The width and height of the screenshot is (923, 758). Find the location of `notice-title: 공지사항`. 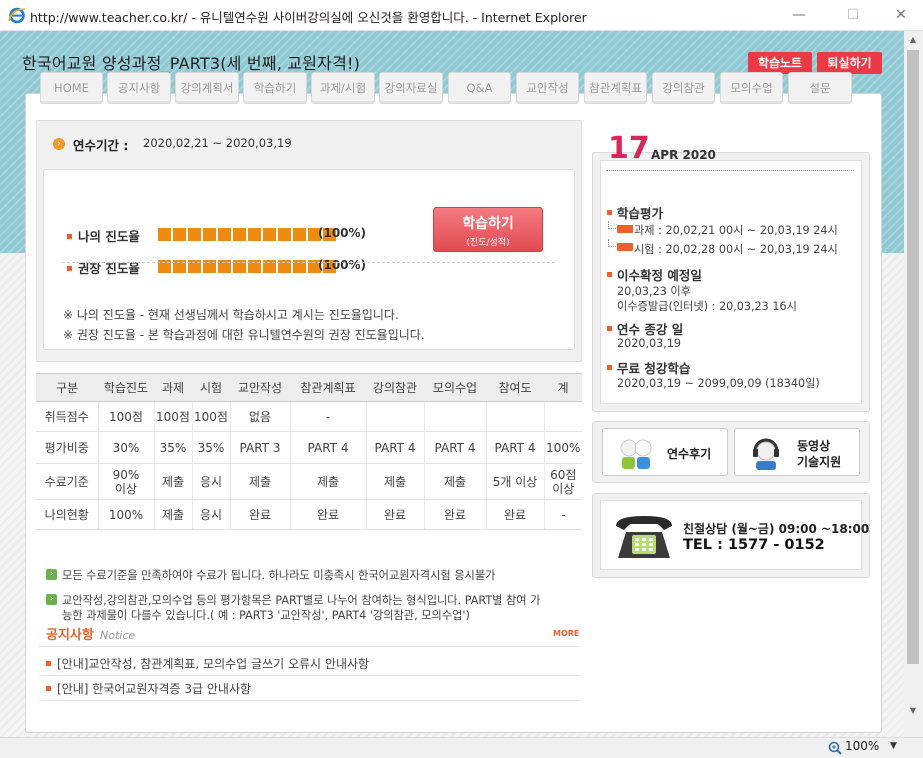

notice-title: 공지사항 is located at coordinates (70, 635).